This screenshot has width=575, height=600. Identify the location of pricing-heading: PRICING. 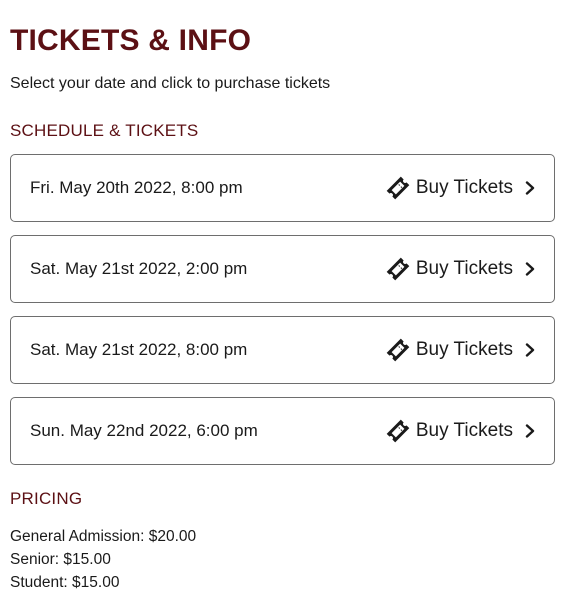
(46, 498).